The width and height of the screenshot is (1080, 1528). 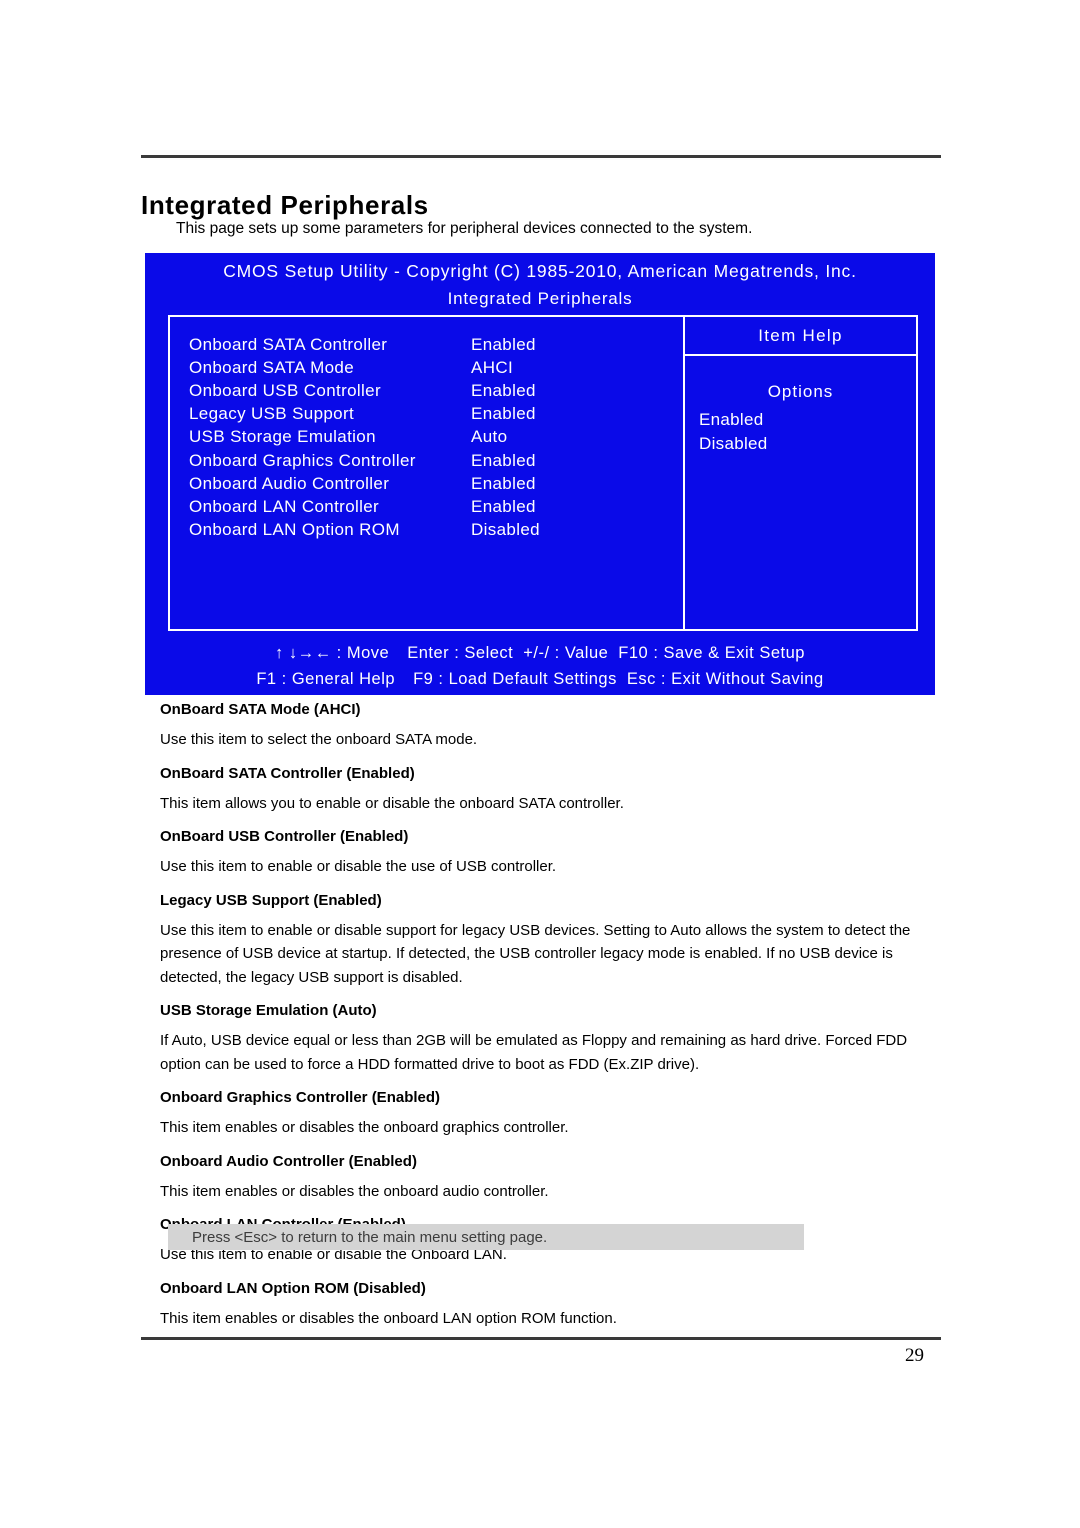 What do you see at coordinates (294, 529) in the screenshot?
I see `bios-setting-label: Onboard LAN Option ROM` at bounding box center [294, 529].